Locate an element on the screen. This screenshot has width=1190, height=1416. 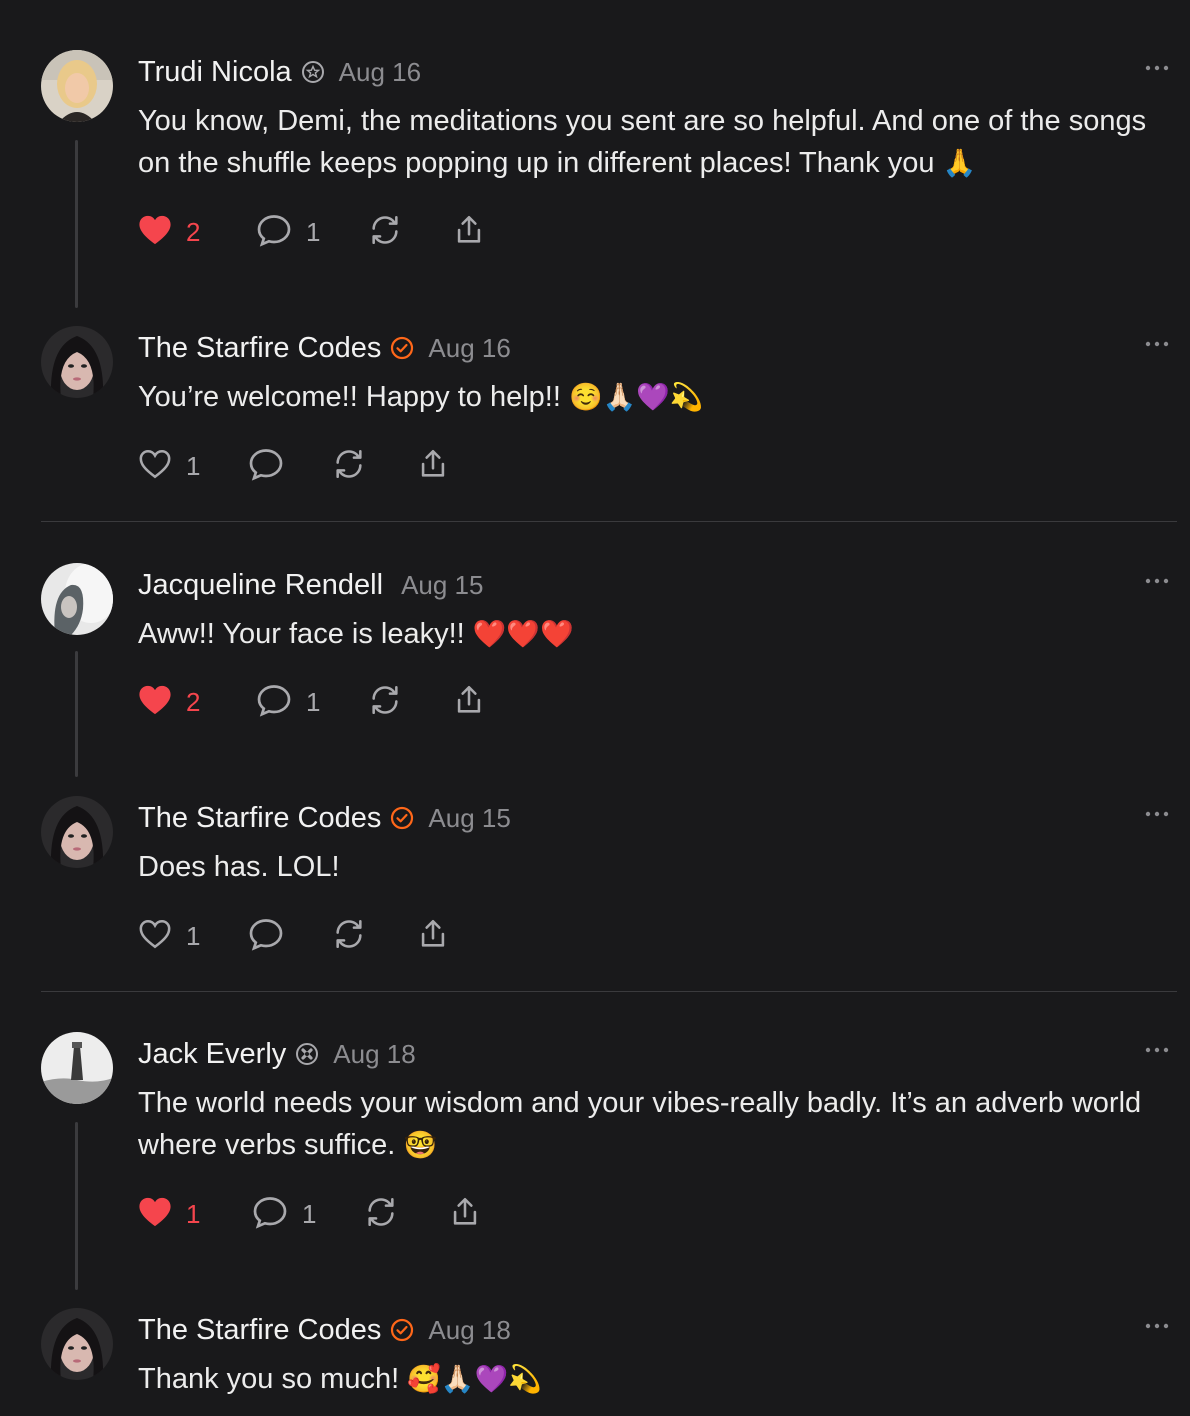
author-name: Trudi Nicola is located at coordinates (215, 72).